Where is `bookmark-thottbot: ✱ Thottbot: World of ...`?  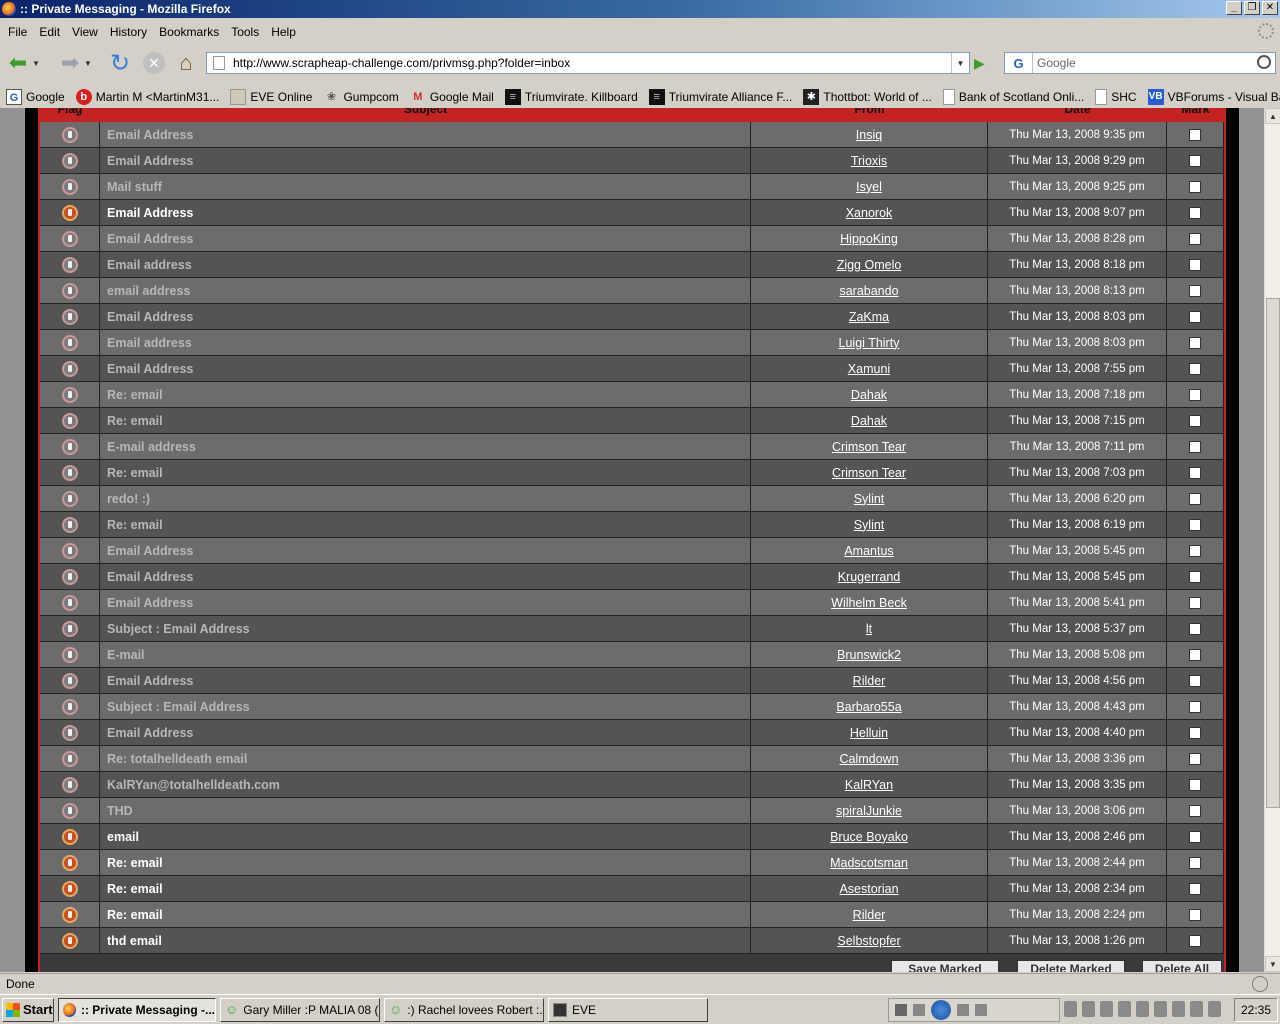 bookmark-thottbot: ✱ Thottbot: World of ... is located at coordinates (867, 97).